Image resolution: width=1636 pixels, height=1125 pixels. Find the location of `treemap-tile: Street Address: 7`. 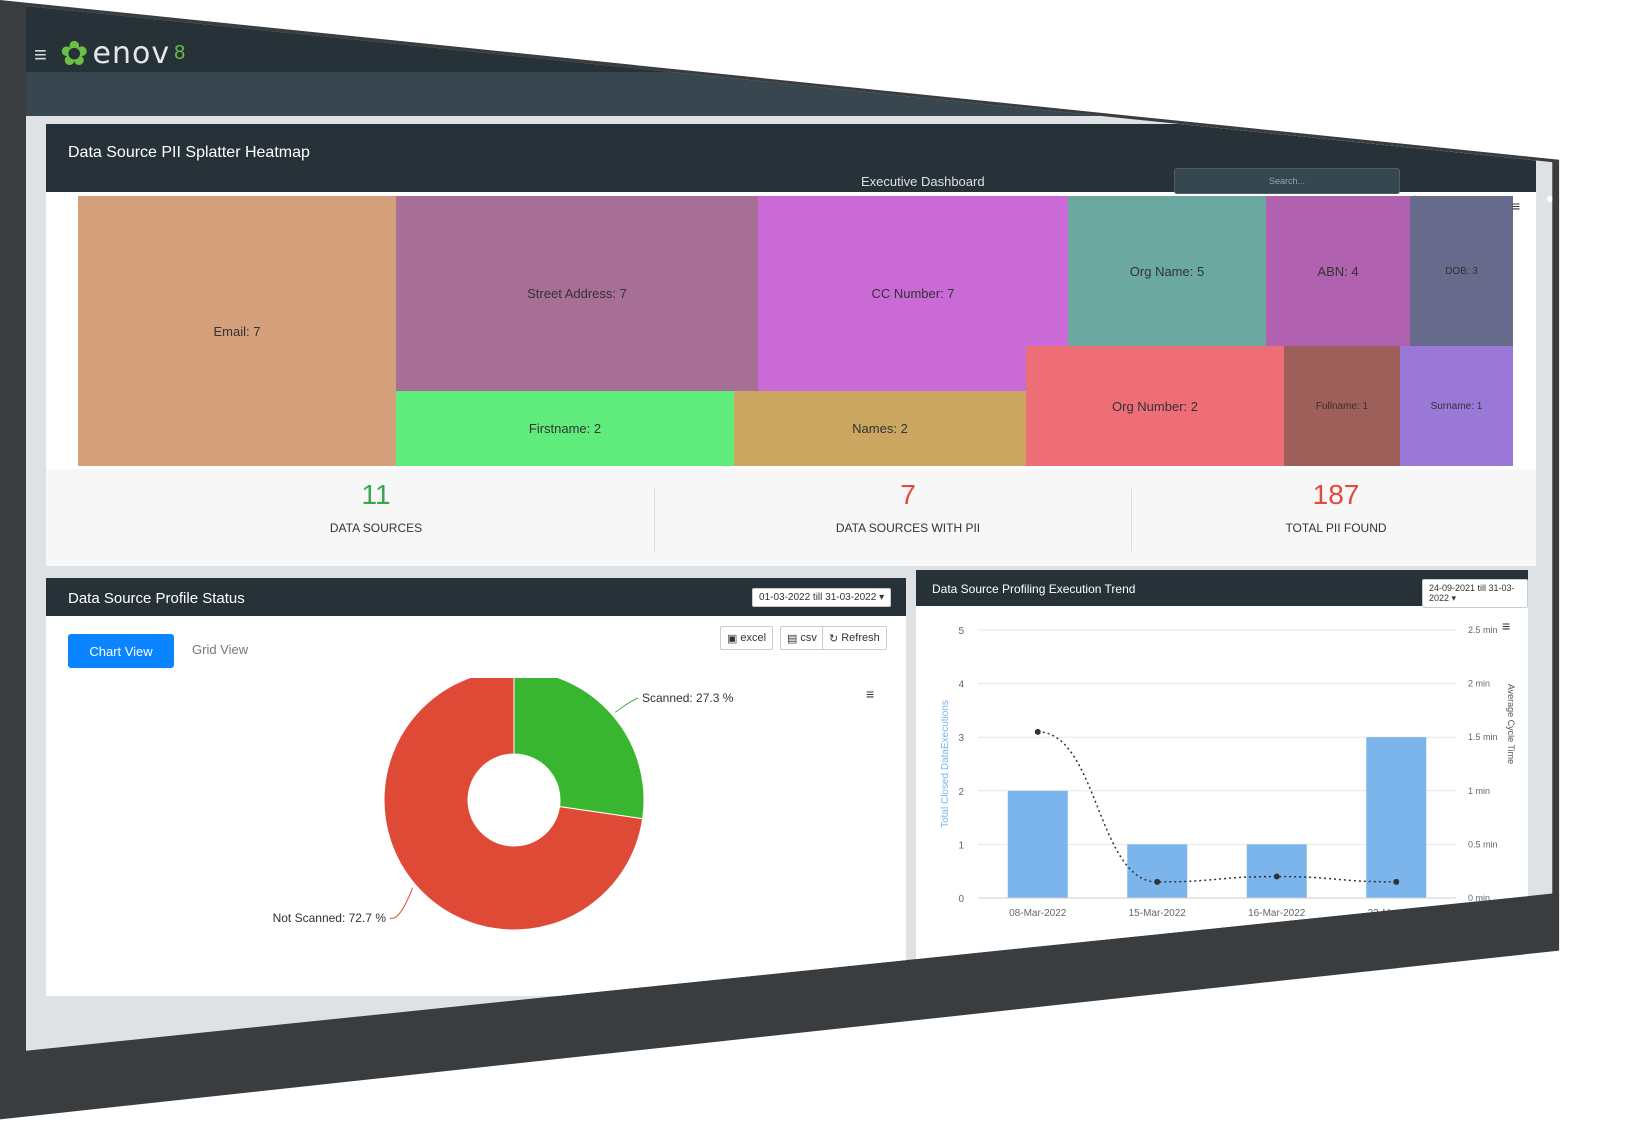

treemap-tile: Street Address: 7 is located at coordinates (577, 293).